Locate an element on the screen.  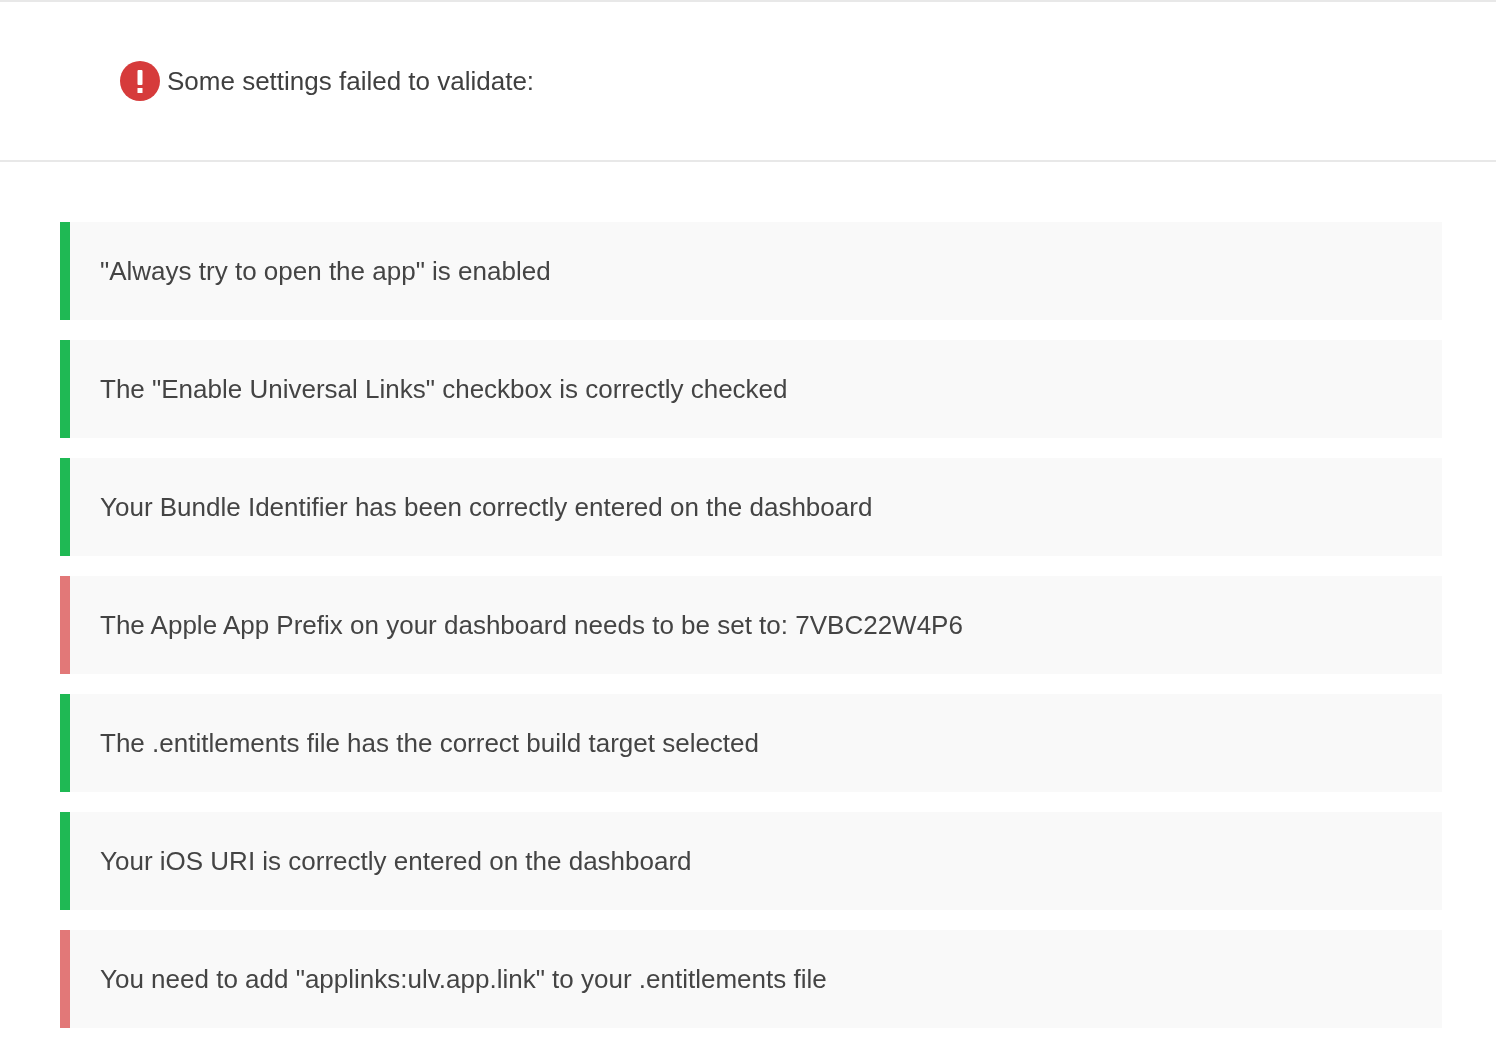
check-message: The .entitlements file has the correct build target selected is located at coordinates (429, 743).